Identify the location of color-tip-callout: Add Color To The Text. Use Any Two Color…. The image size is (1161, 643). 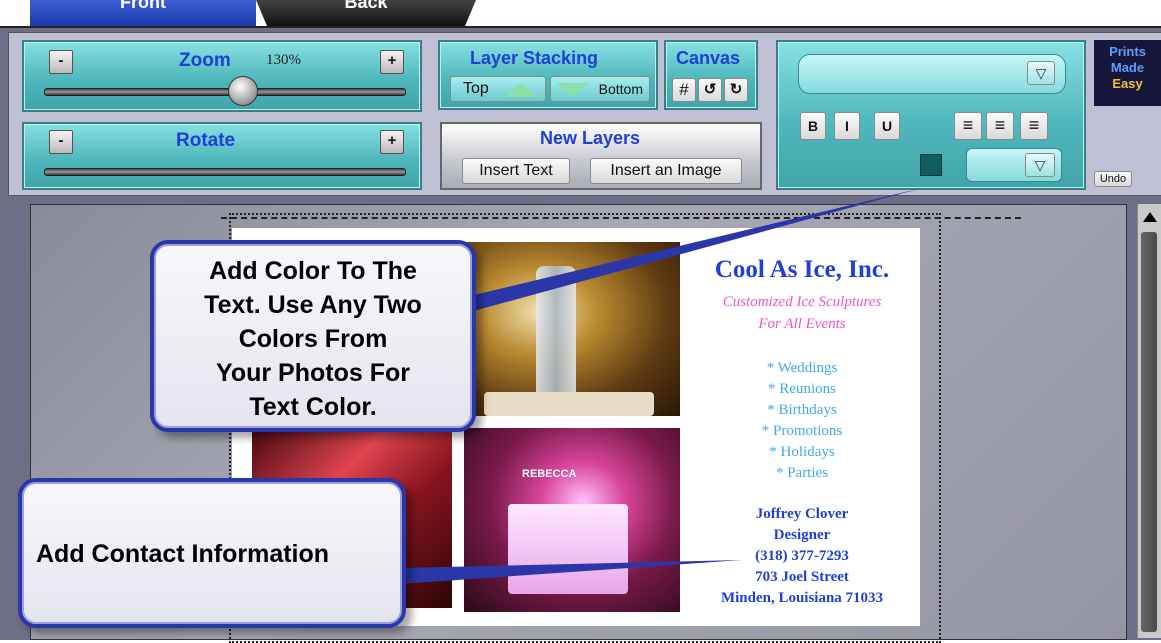
(313, 336).